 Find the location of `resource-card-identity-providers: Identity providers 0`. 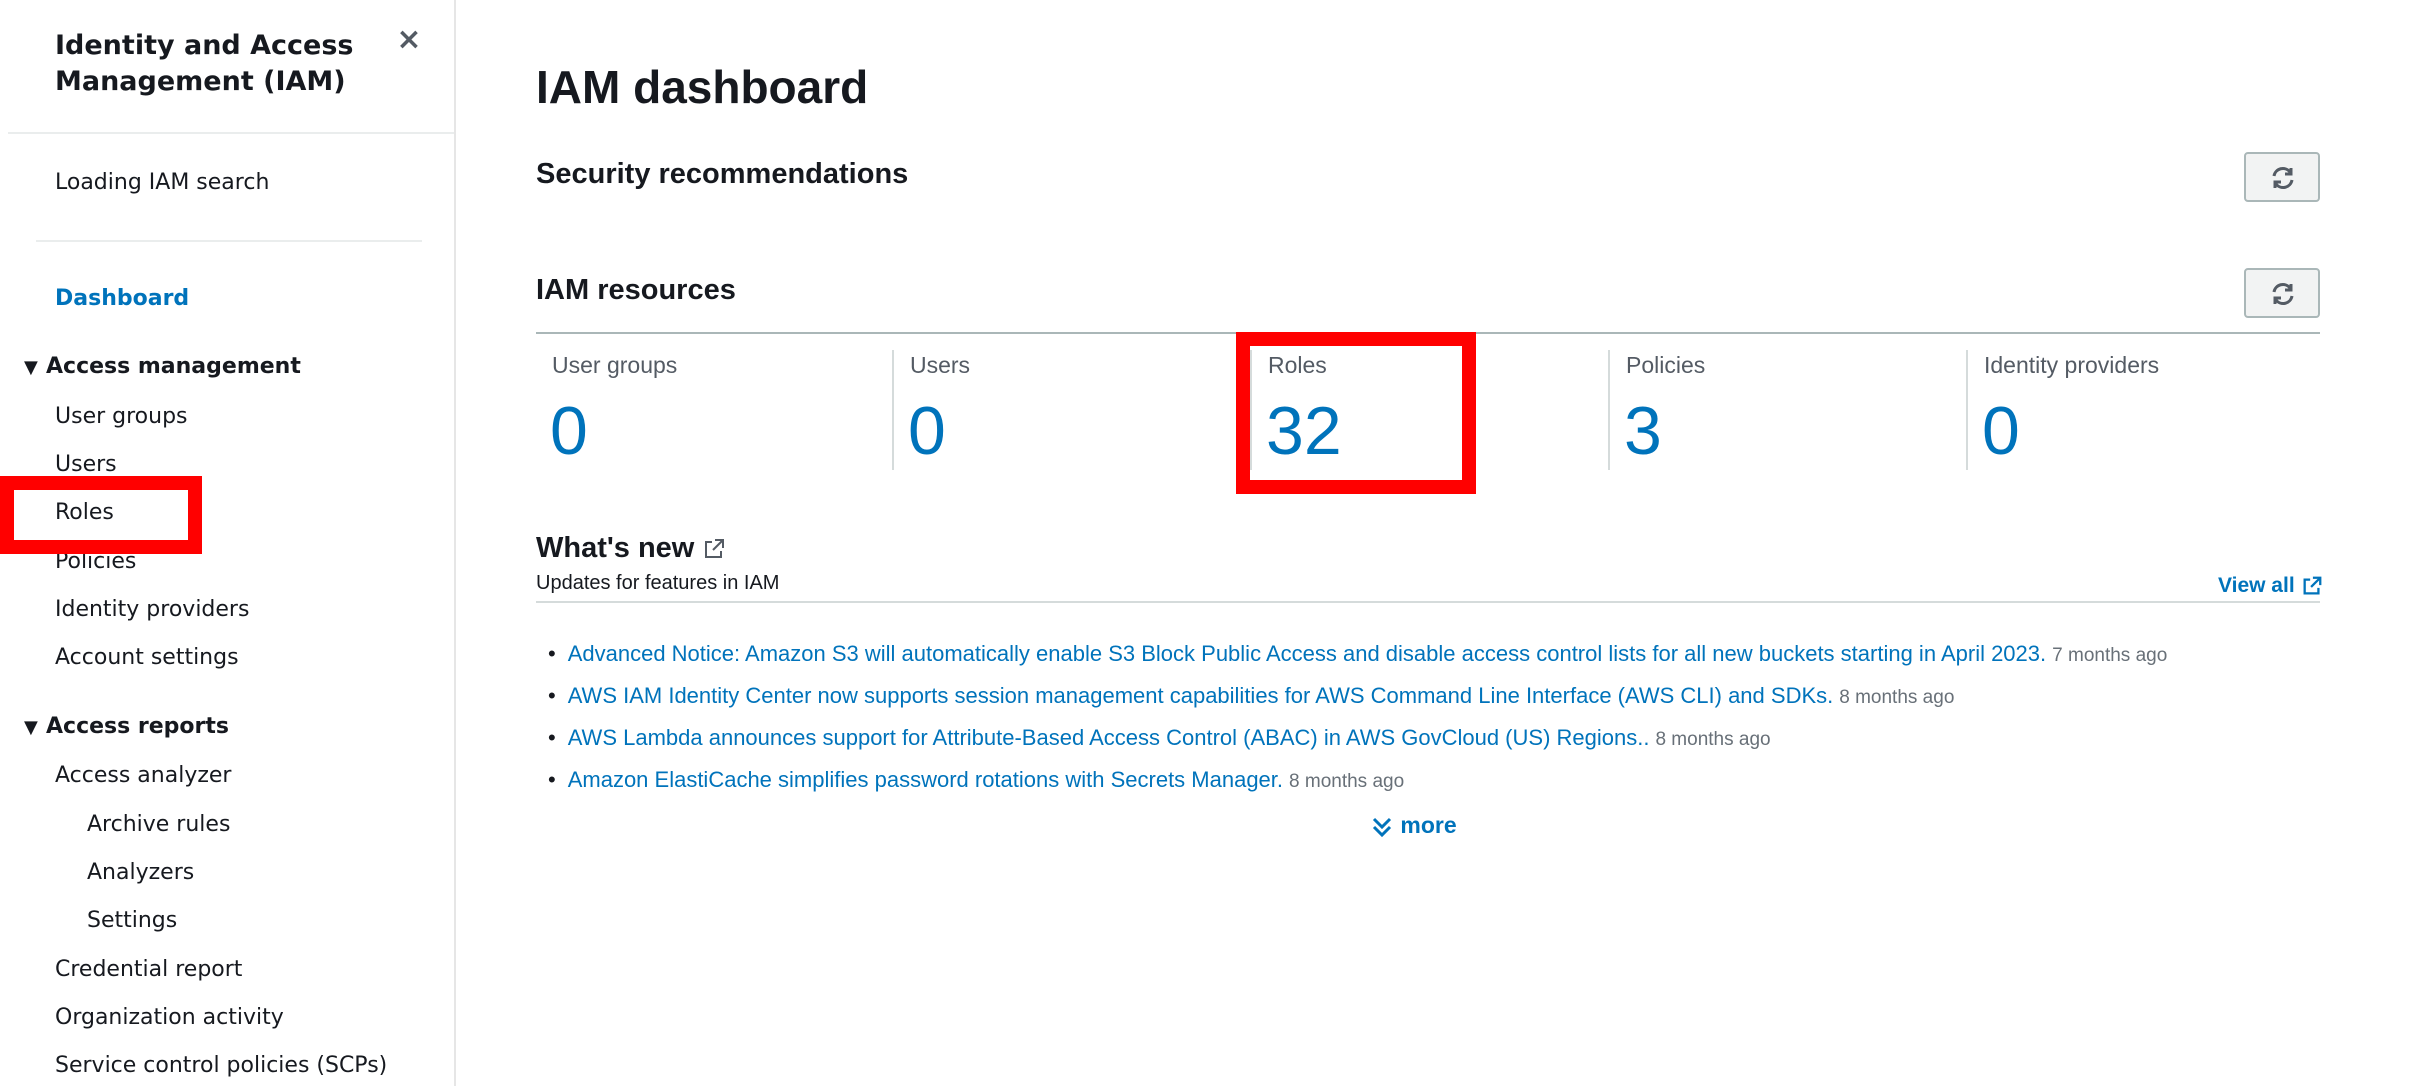

resource-card-identity-providers: Identity providers 0 is located at coordinates (2144, 410).